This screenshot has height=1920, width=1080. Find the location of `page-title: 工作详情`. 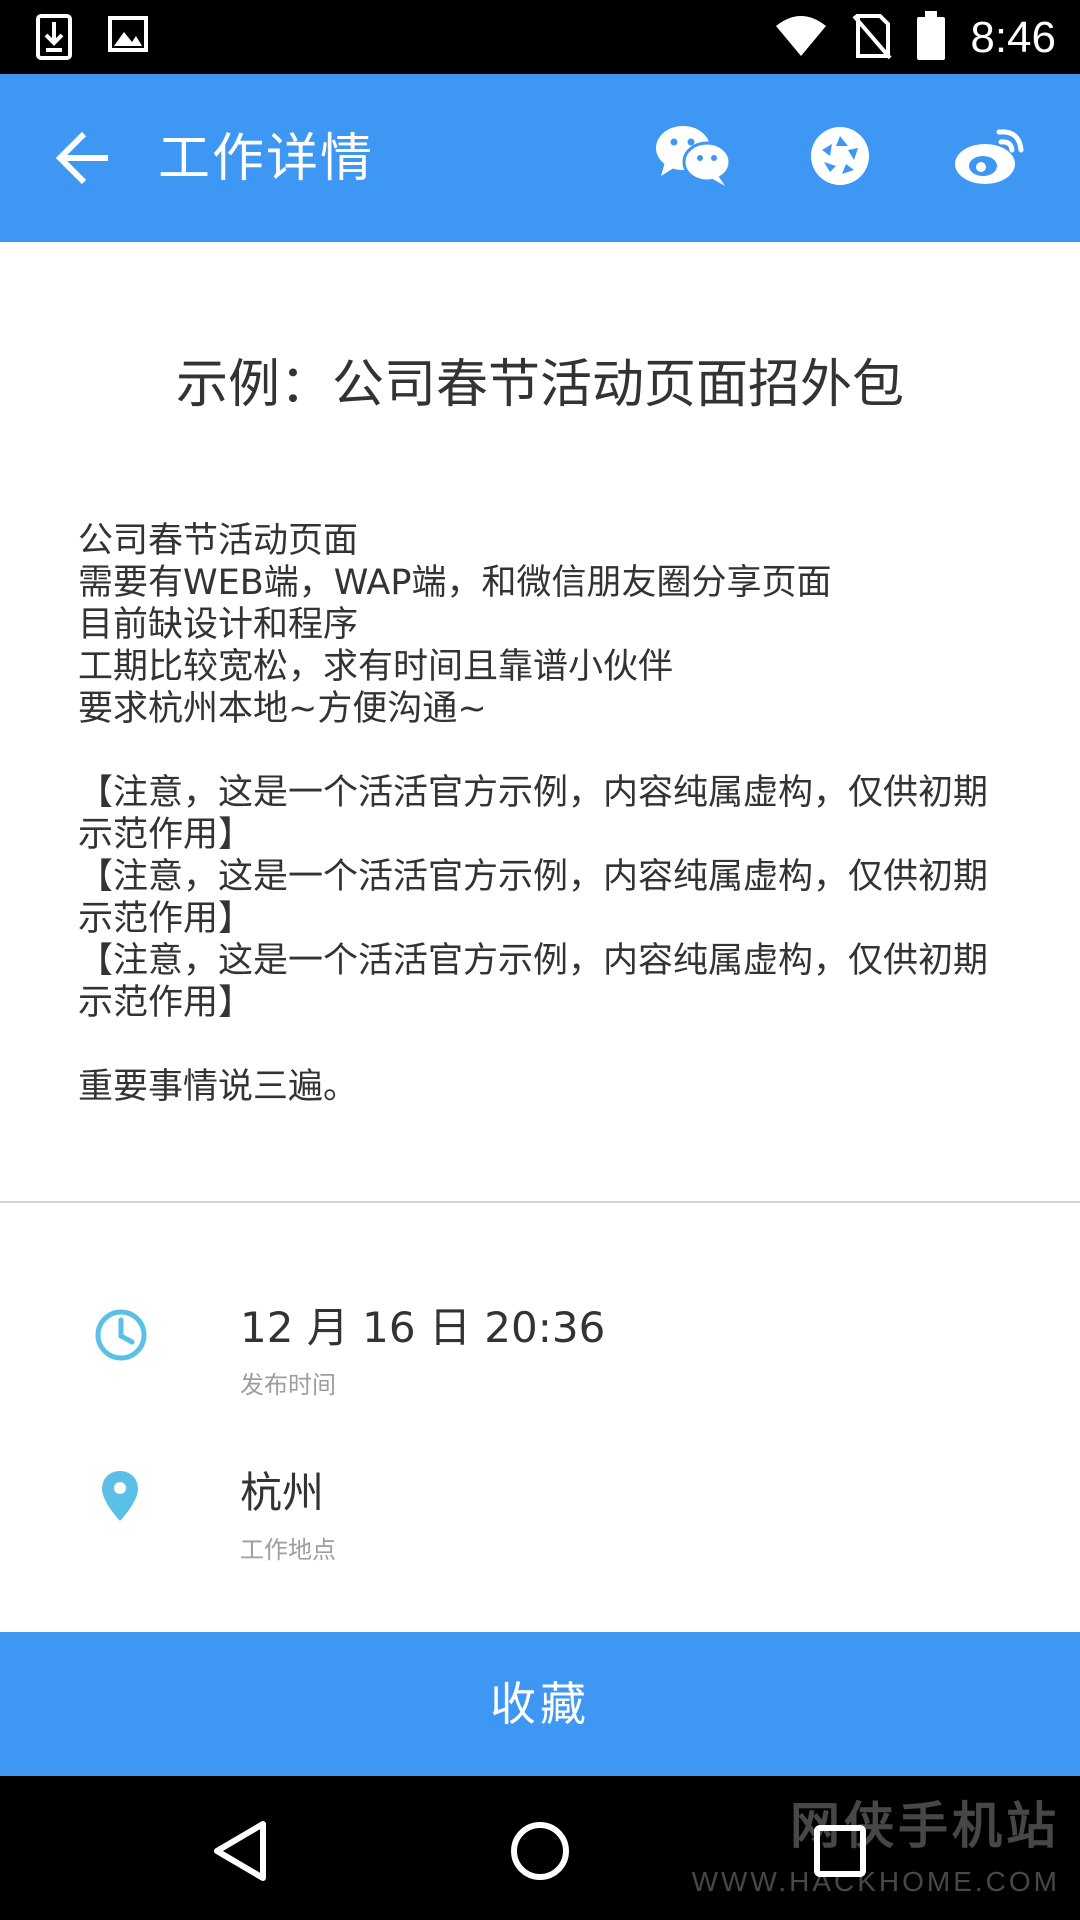

page-title: 工作详情 is located at coordinates (266, 159).